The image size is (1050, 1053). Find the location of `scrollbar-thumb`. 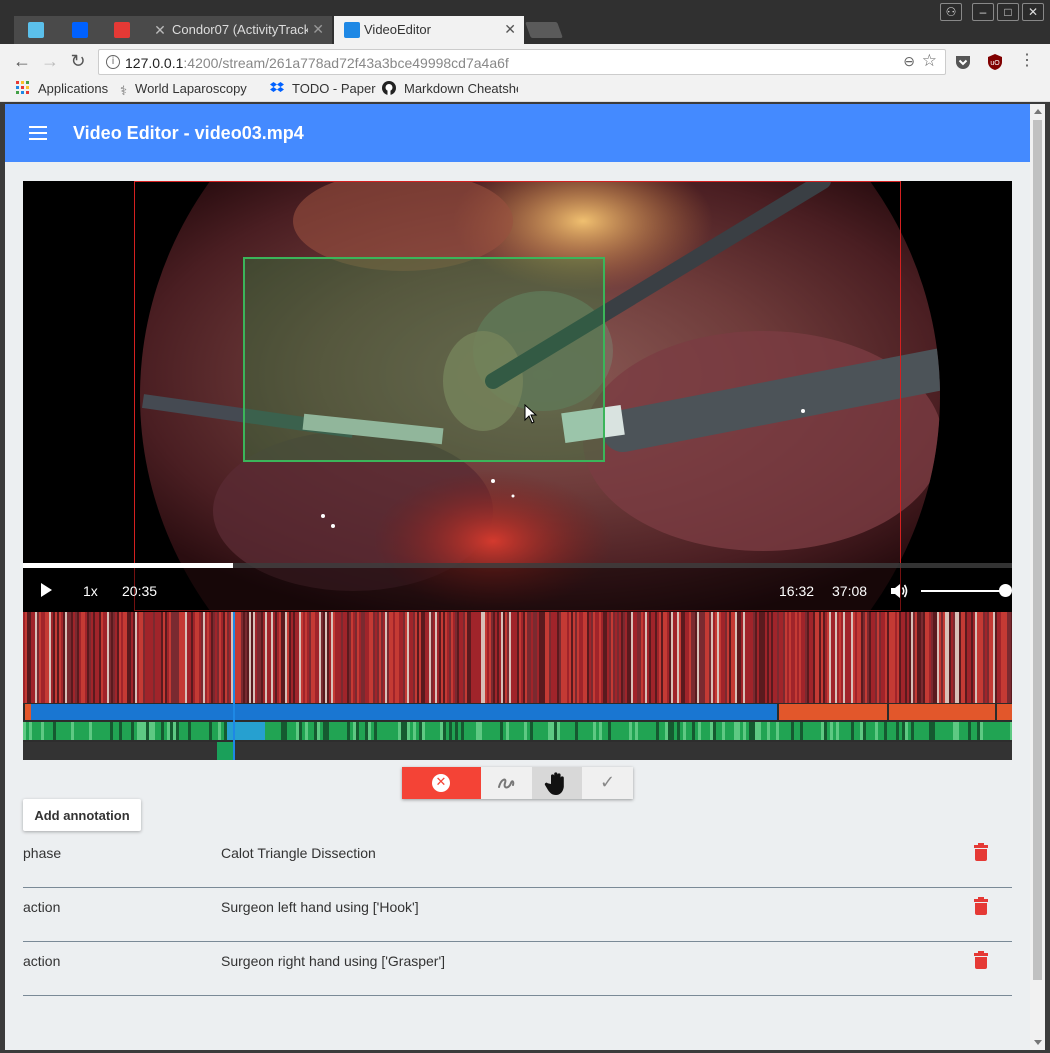

scrollbar-thumb is located at coordinates (1037, 550).